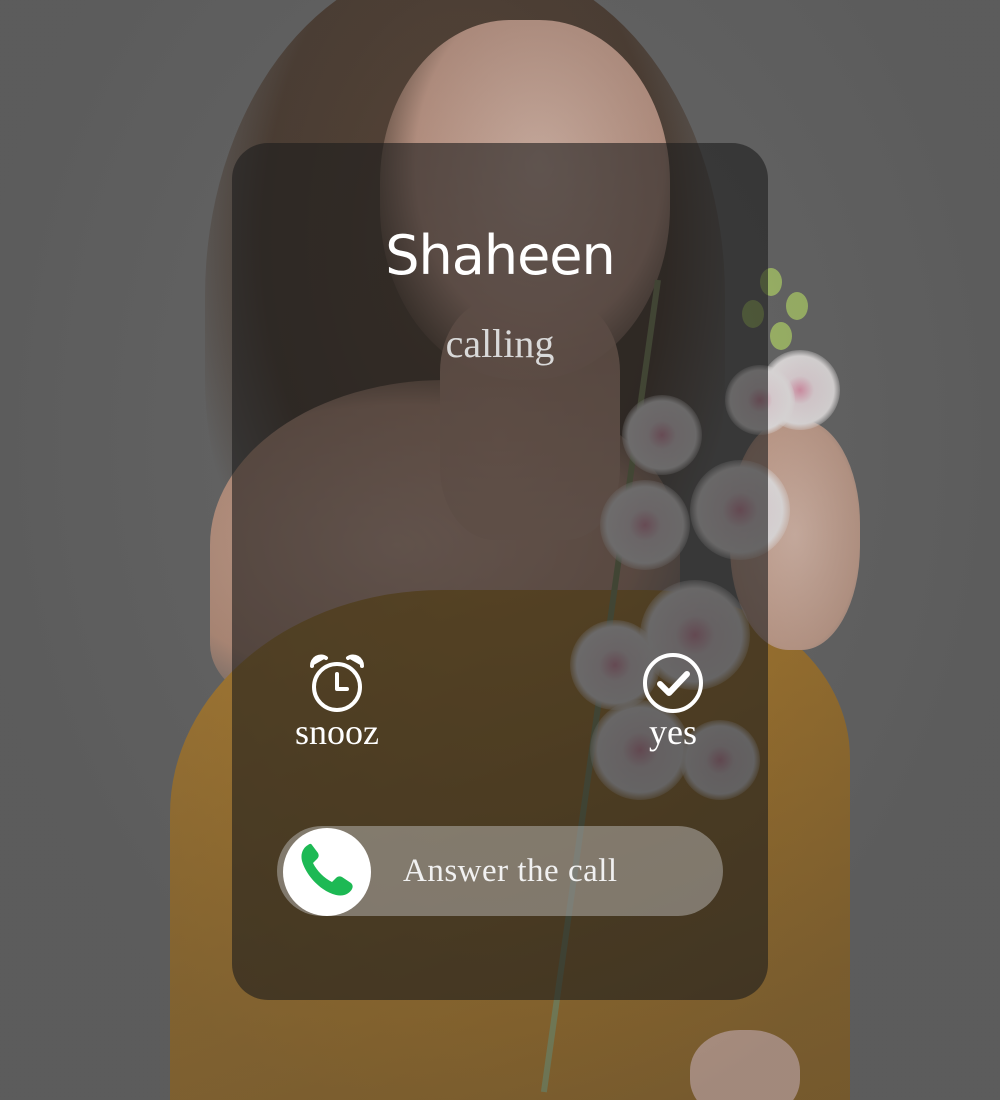  I want to click on answer-call-slider: Answer the call, so click(500, 871).